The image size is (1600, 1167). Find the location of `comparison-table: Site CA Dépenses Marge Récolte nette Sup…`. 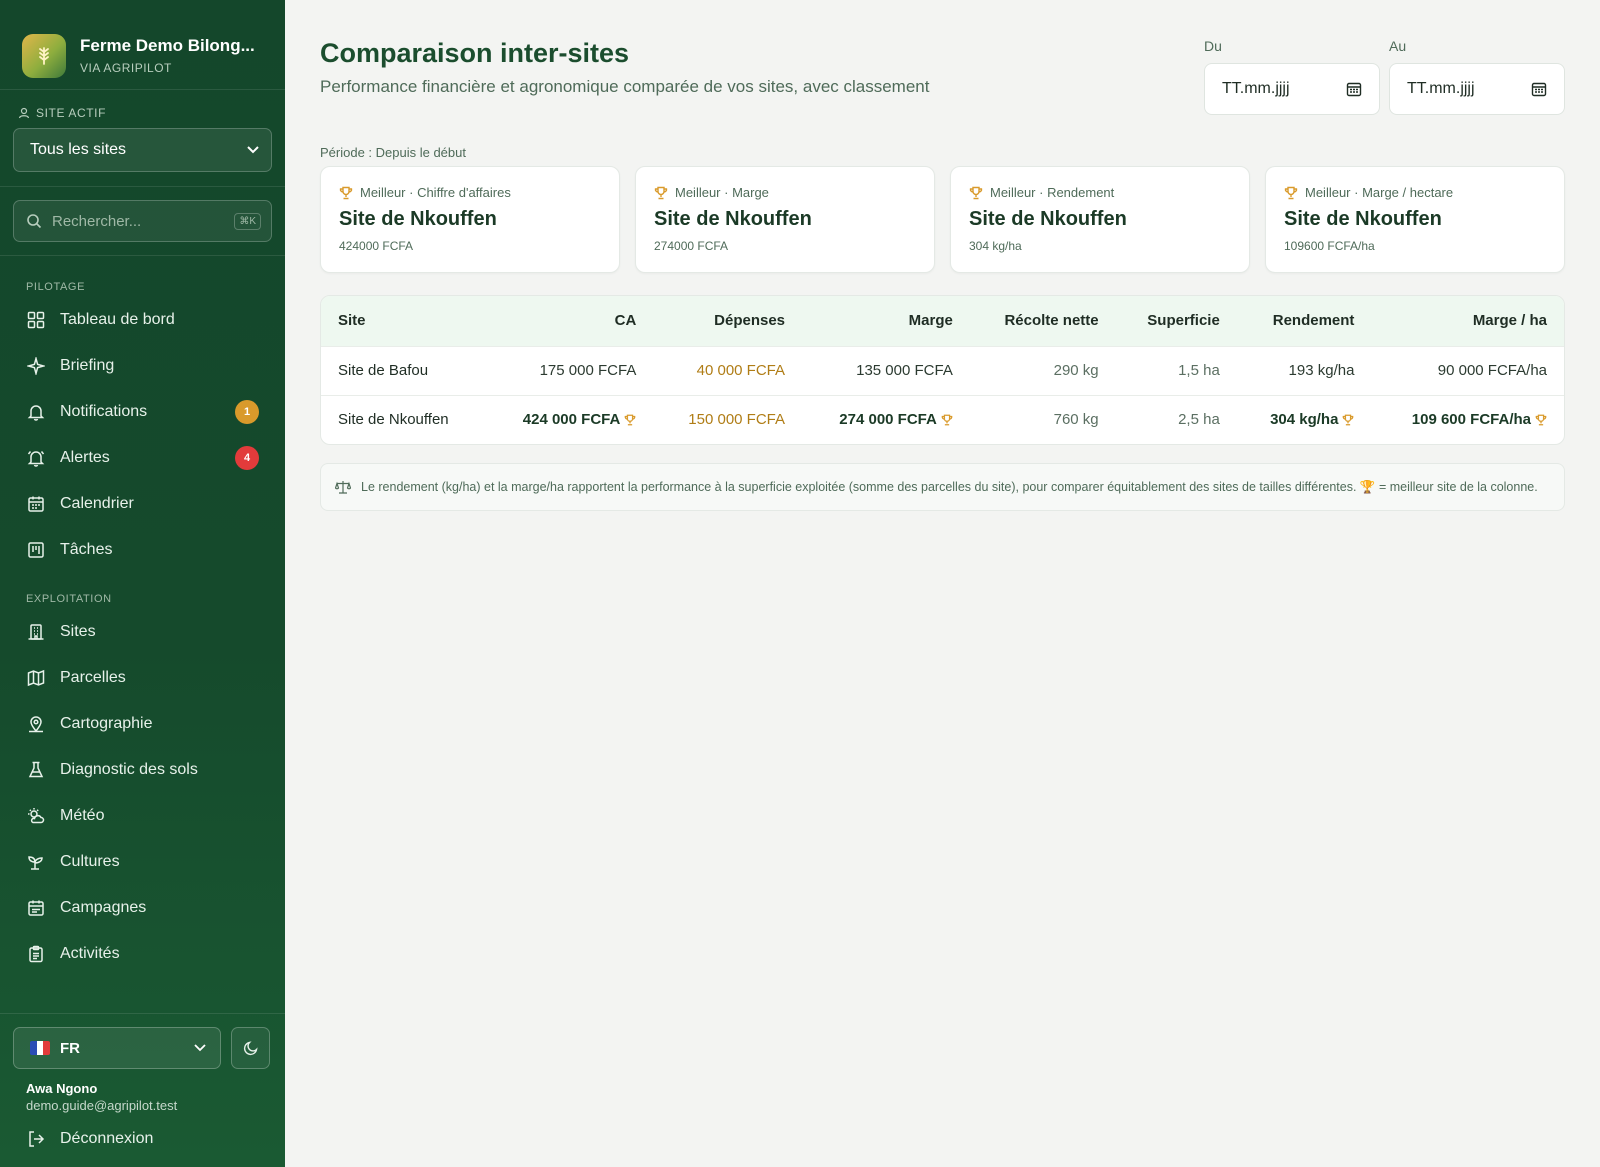

comparison-table: Site CA Dépenses Marge Récolte nette Sup… is located at coordinates (942, 370).